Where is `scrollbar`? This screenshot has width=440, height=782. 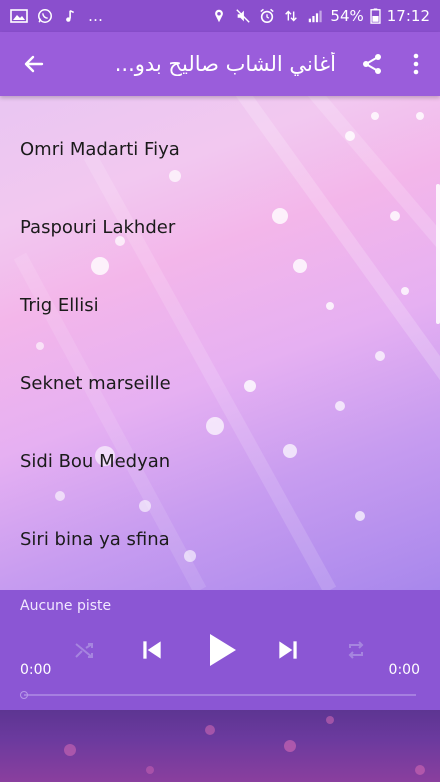
scrollbar is located at coordinates (438, 254).